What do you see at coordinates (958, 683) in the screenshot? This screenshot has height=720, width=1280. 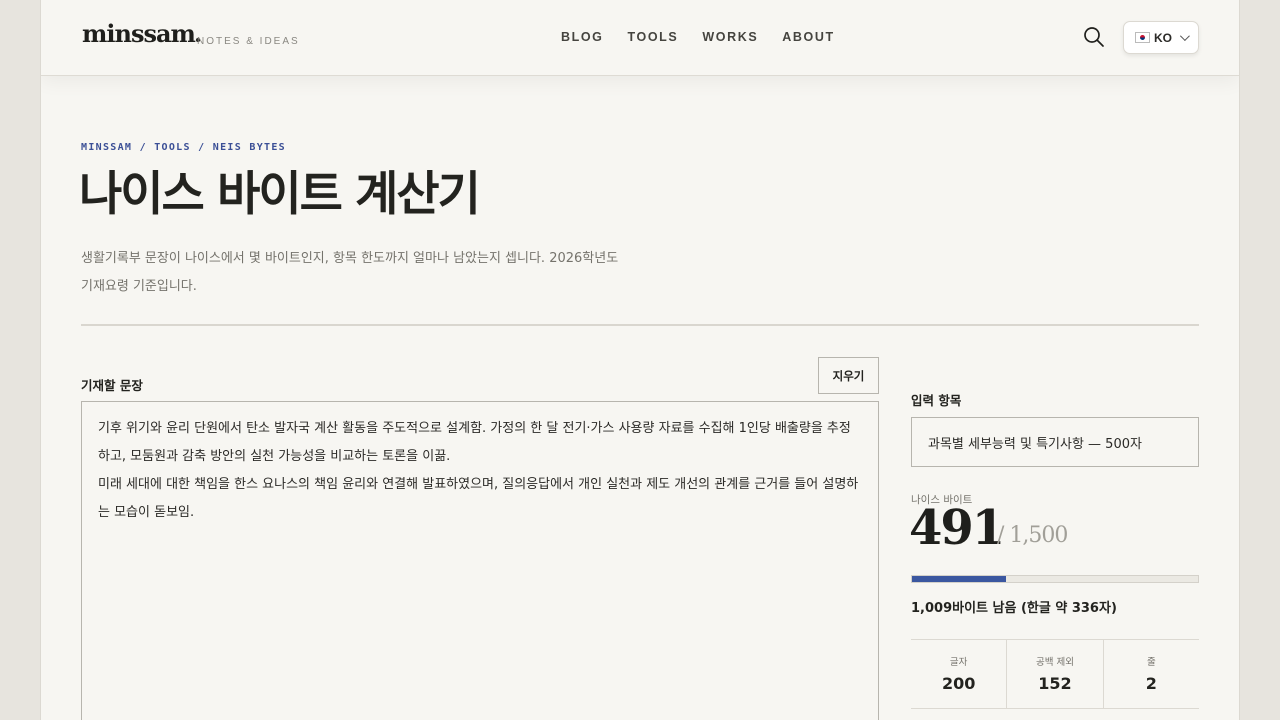 I see `stat-value: 200` at bounding box center [958, 683].